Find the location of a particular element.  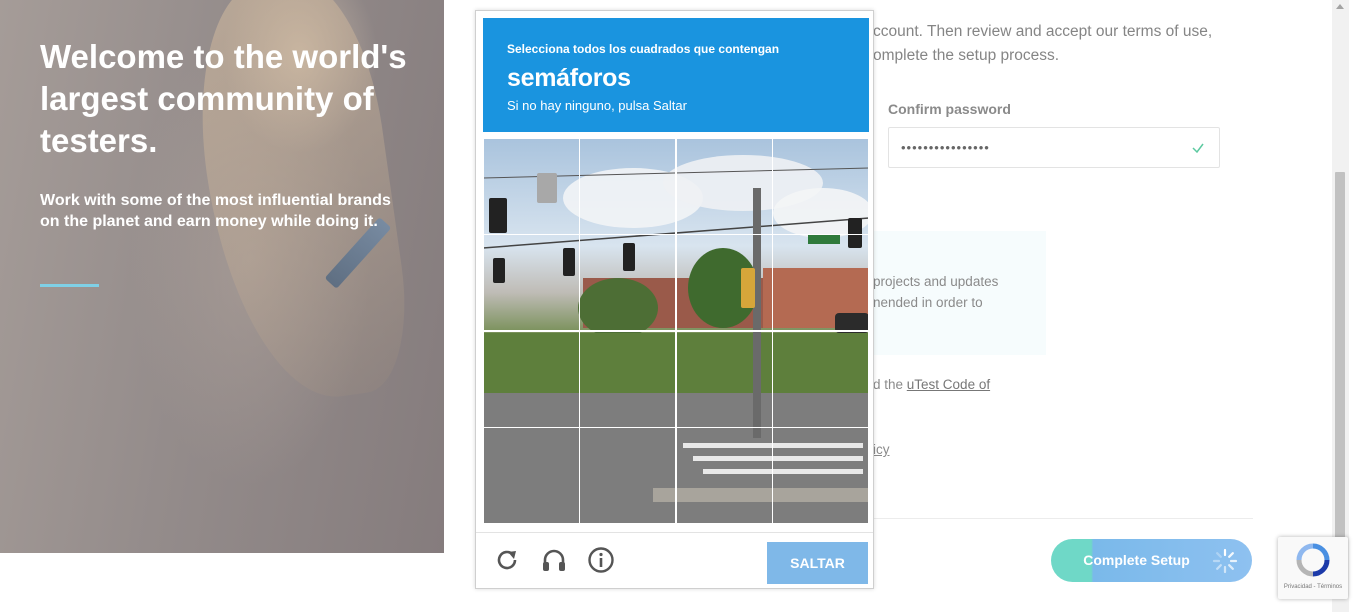

hero-divider is located at coordinates (69, 285).